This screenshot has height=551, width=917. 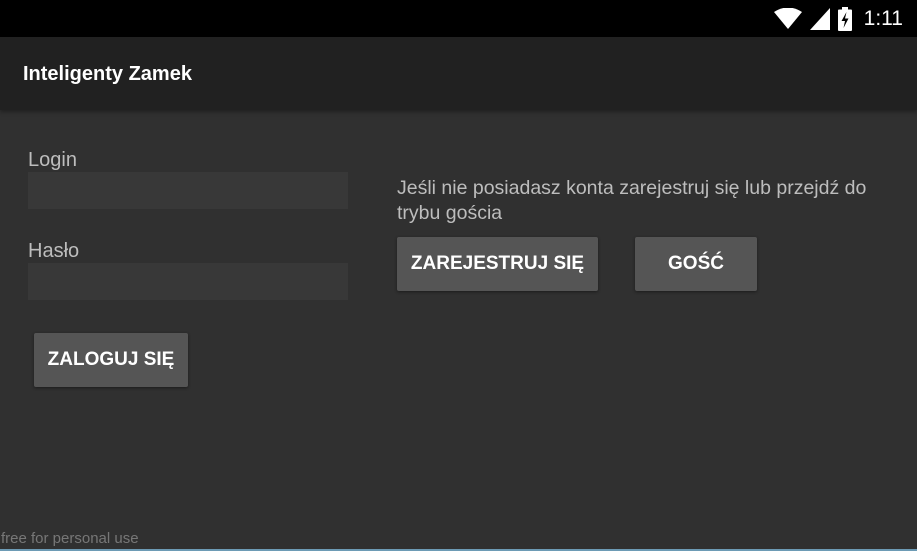 I want to click on password-label: Hasło, so click(x=54, y=251).